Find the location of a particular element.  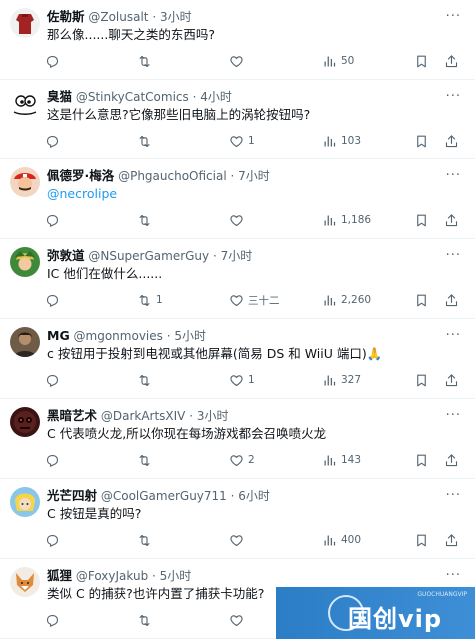

views-button: 1,186 is located at coordinates (346, 220).